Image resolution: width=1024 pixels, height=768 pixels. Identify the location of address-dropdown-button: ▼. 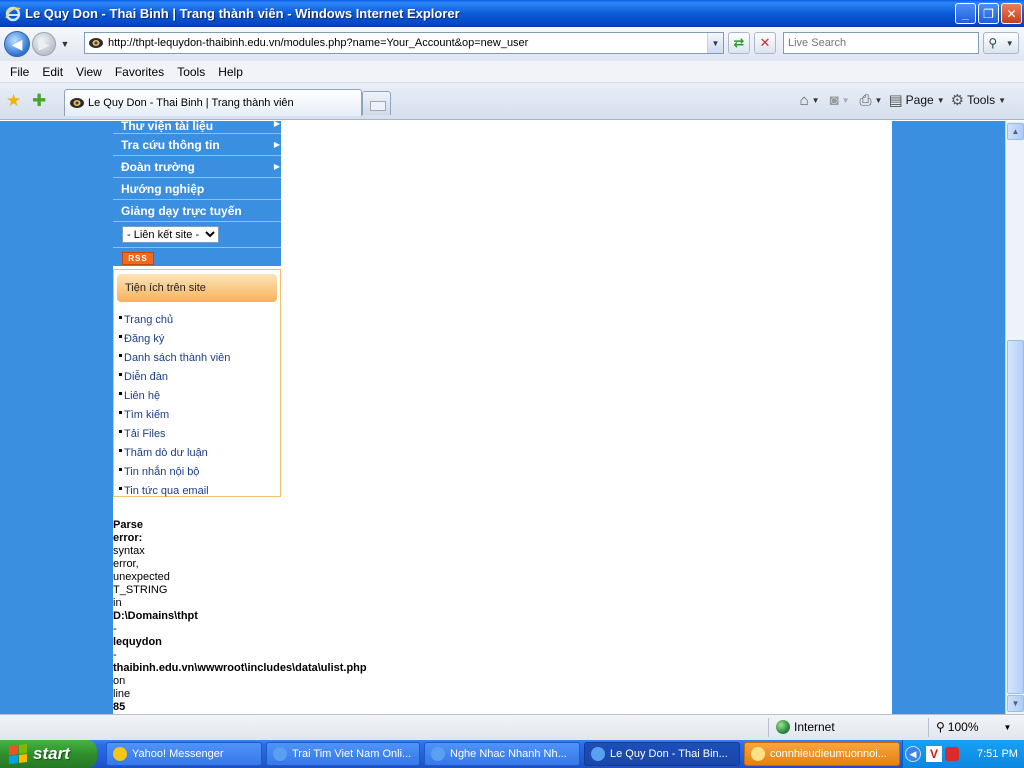
(715, 43).